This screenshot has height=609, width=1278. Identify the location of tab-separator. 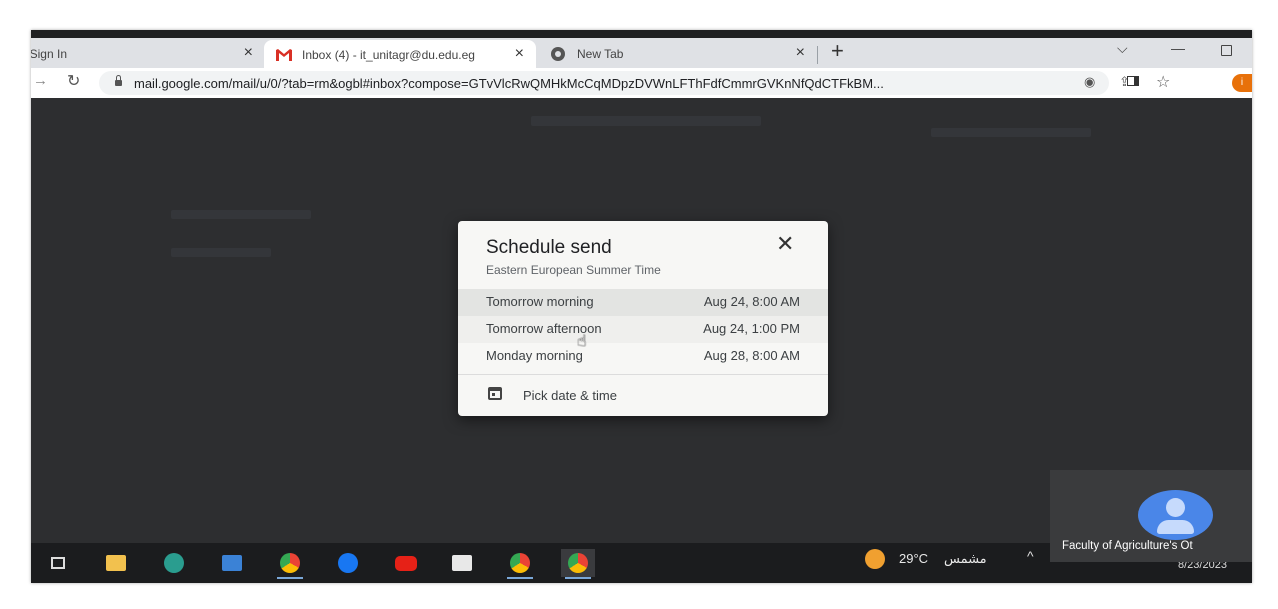
(817, 55).